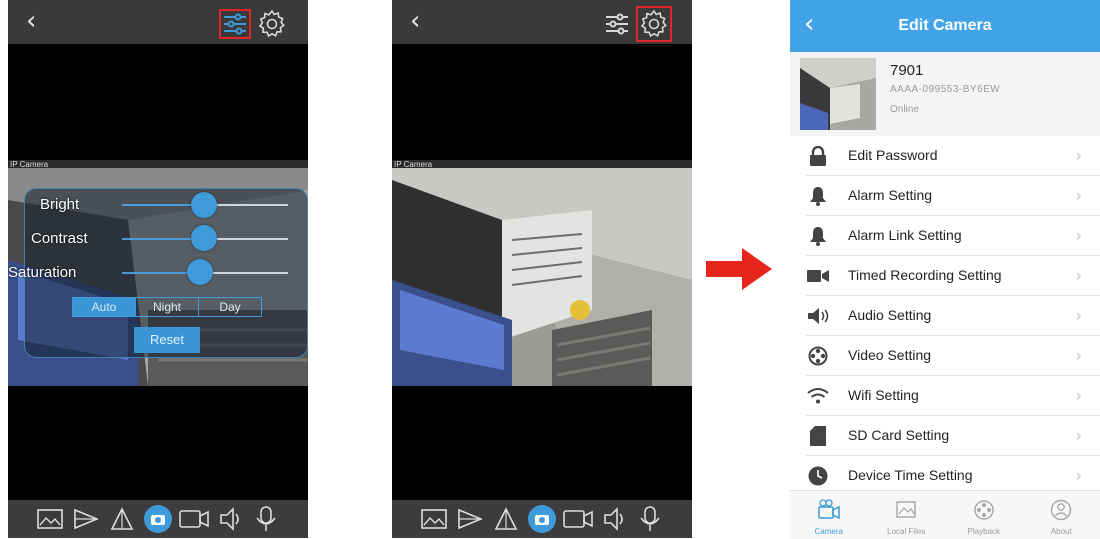  What do you see at coordinates (945, 89) in the screenshot?
I see `camera-uid: AAAA-099553-BY6EW` at bounding box center [945, 89].